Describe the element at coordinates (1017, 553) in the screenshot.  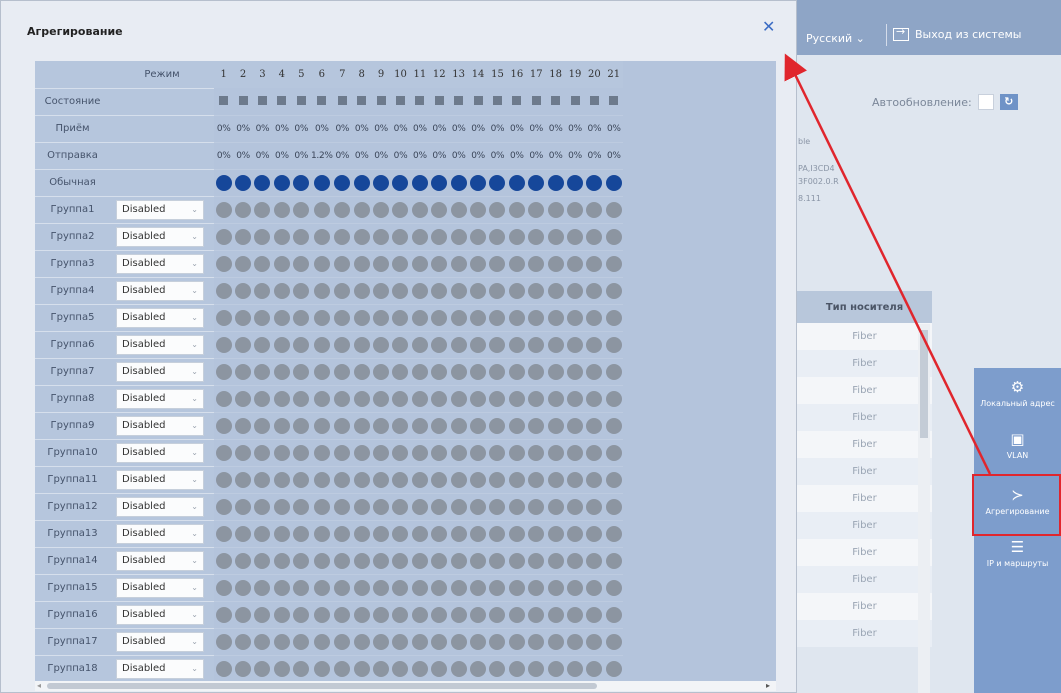
I see `side-item-ip-routes: ☰ IP и маршруты` at that location.